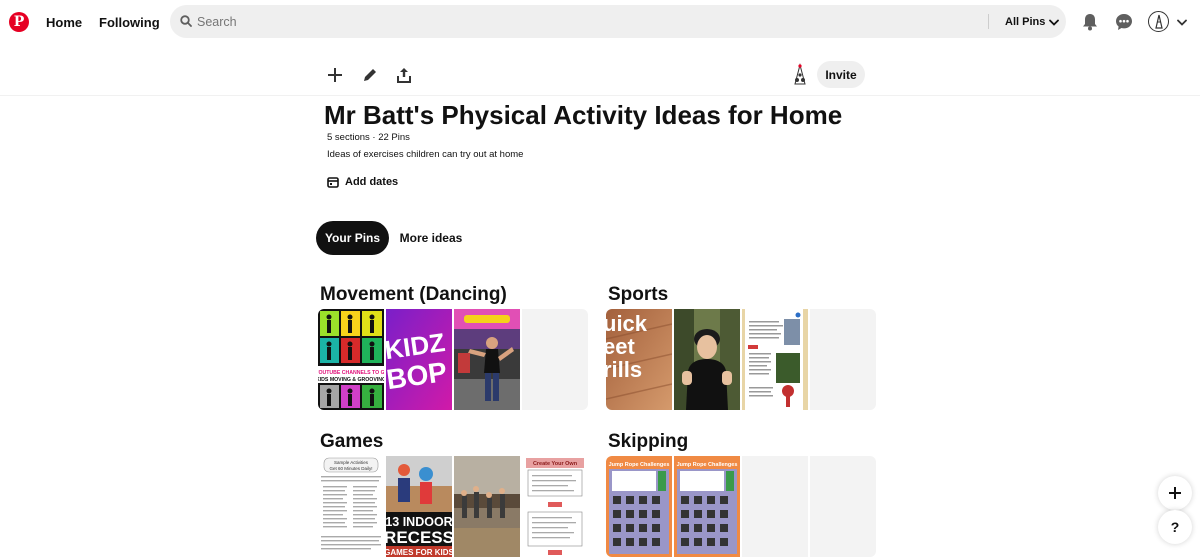 This screenshot has height=557, width=1200. What do you see at coordinates (1025, 22) in the screenshot?
I see `all-pins-filter-label: All Pins` at bounding box center [1025, 22].